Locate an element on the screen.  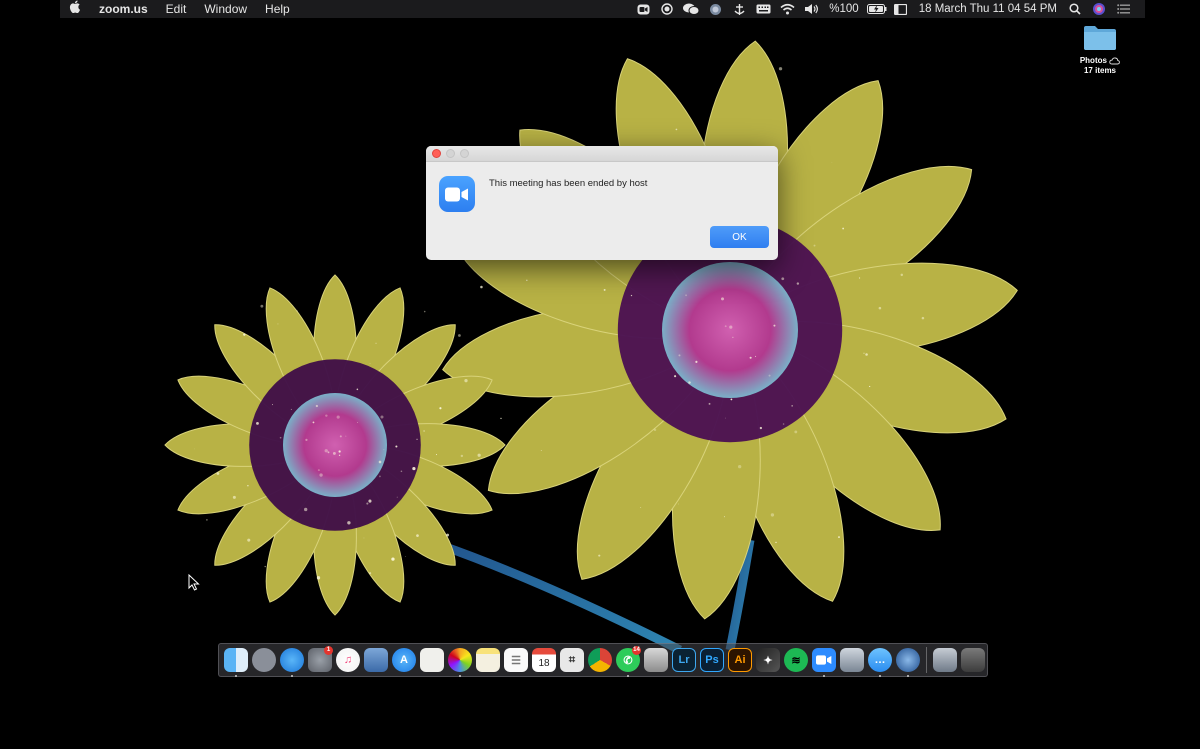
dock-item-gear: 1 is located at coordinates (320, 660).